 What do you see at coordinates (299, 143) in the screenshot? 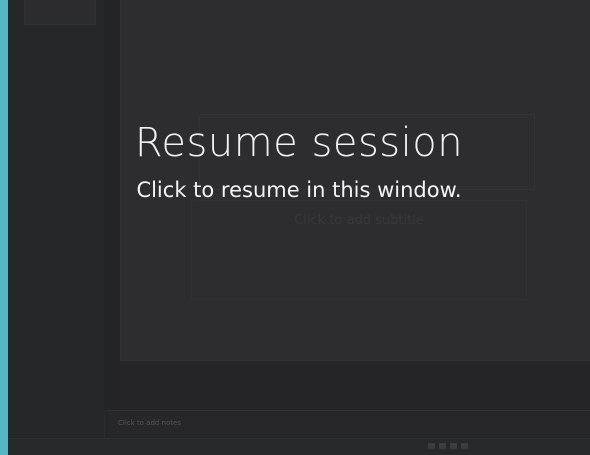
I see `resume-session-title: Resume session` at bounding box center [299, 143].